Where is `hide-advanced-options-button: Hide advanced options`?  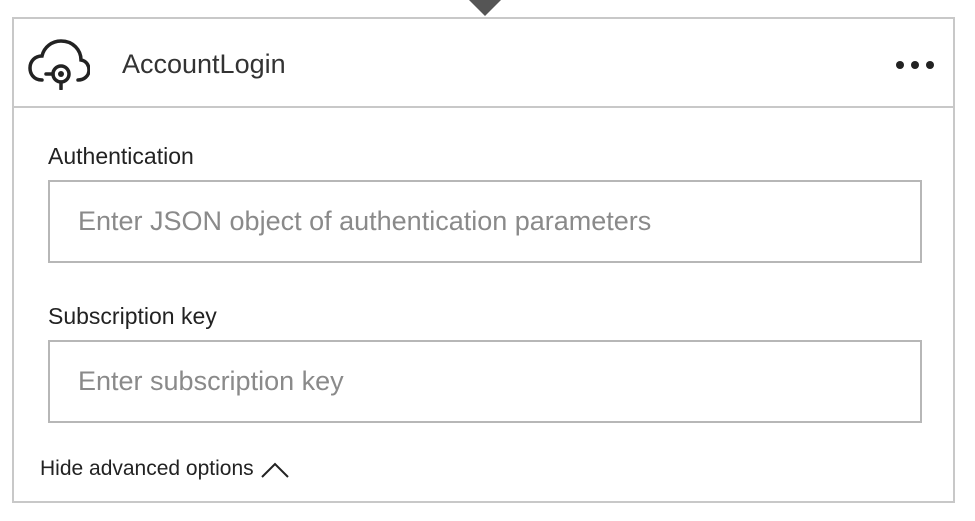
hide-advanced-options-button: Hide advanced options is located at coordinates (165, 469).